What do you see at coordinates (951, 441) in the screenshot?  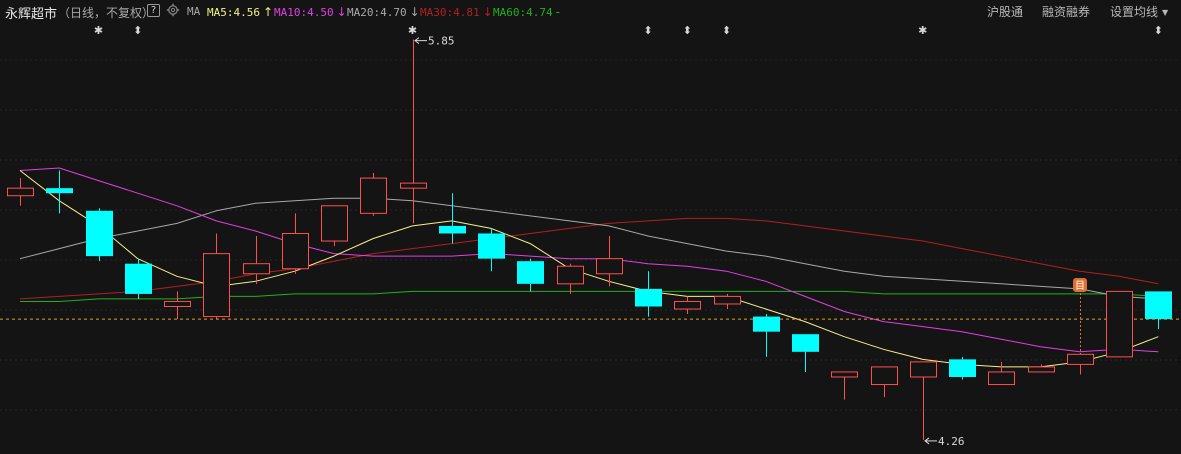 I see `min-price-label: 4.26` at bounding box center [951, 441].